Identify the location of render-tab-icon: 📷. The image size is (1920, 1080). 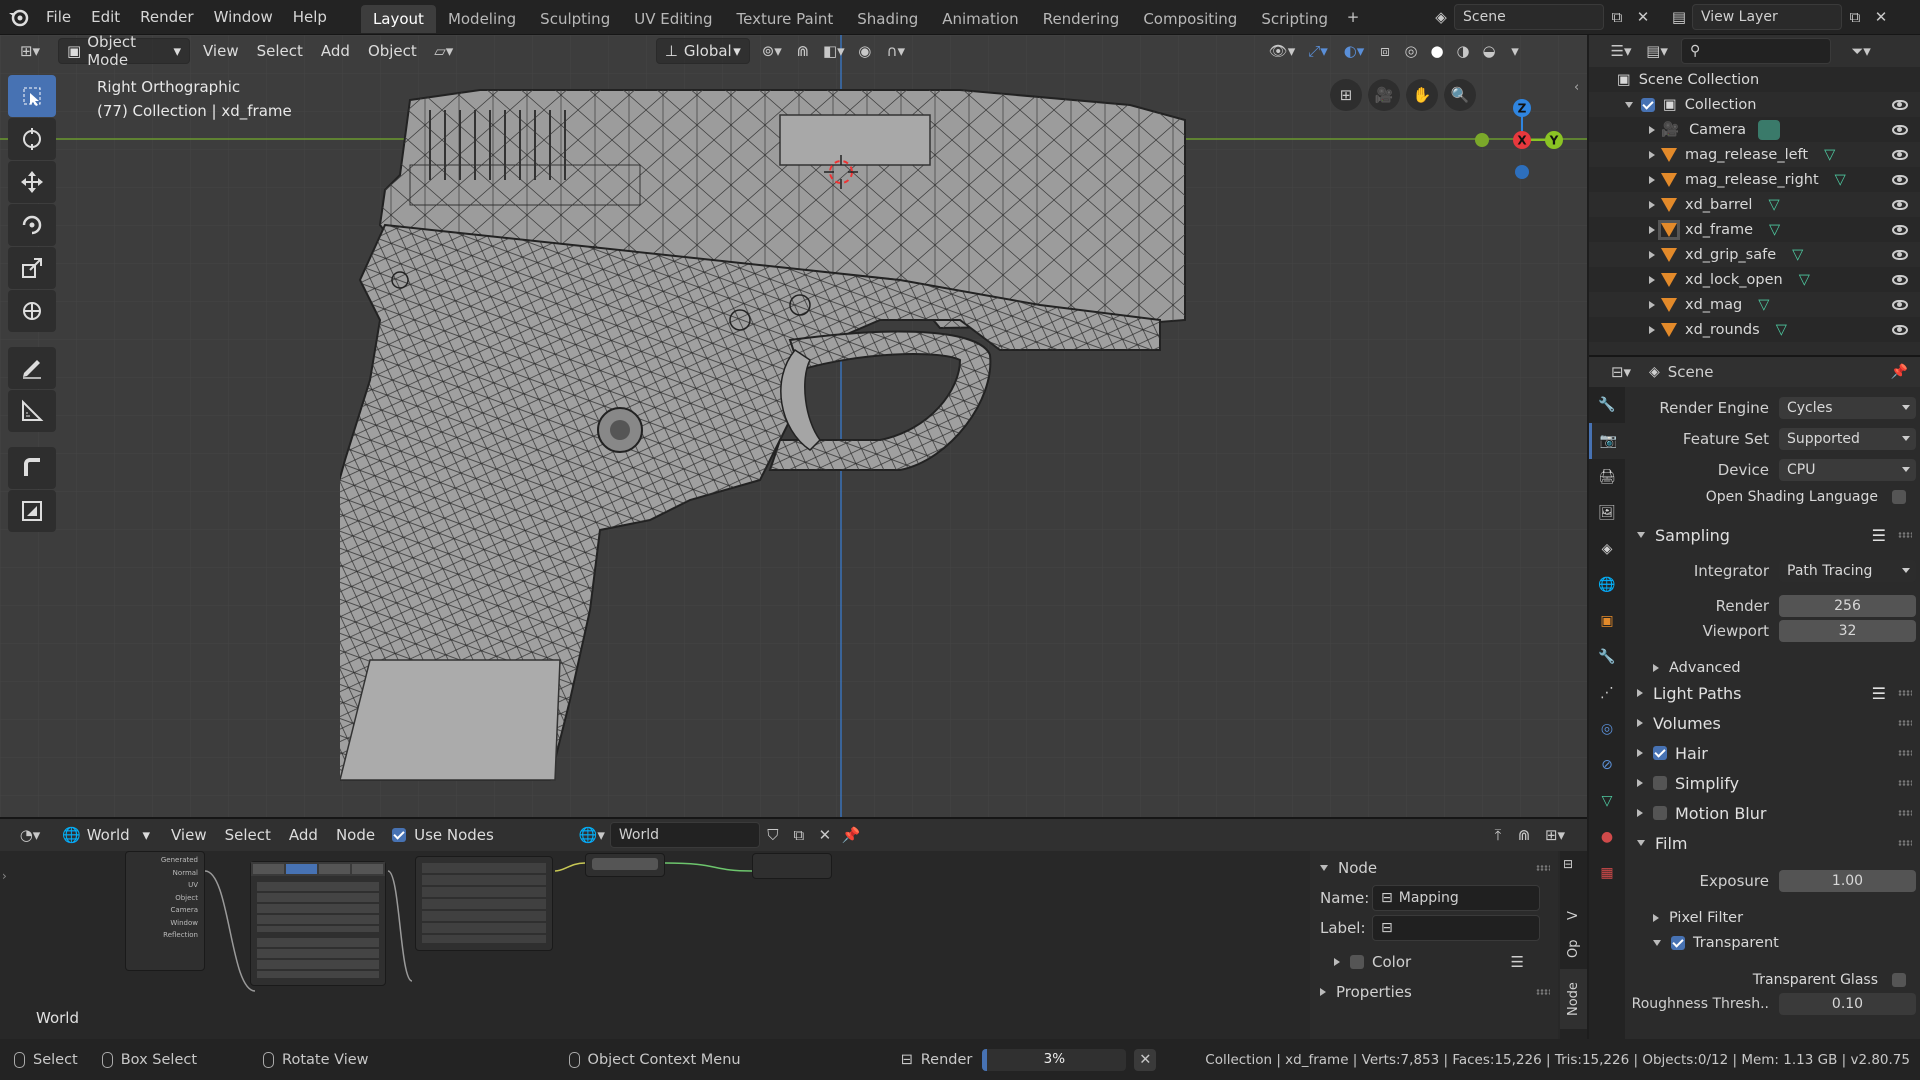
(1607, 441).